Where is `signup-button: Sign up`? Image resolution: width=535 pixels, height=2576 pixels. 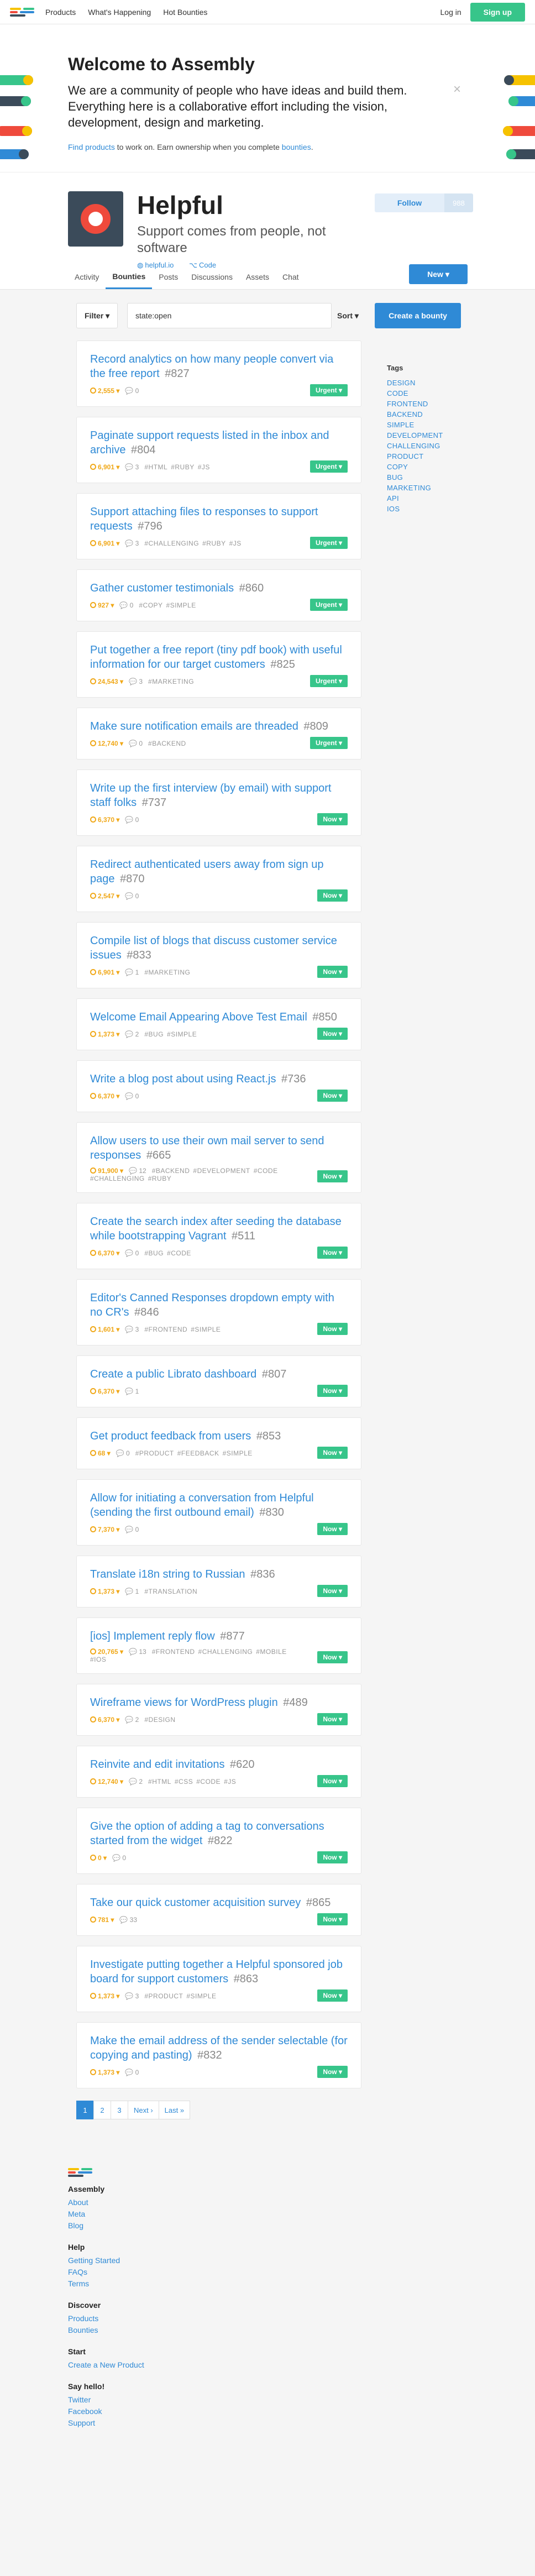 signup-button: Sign up is located at coordinates (497, 12).